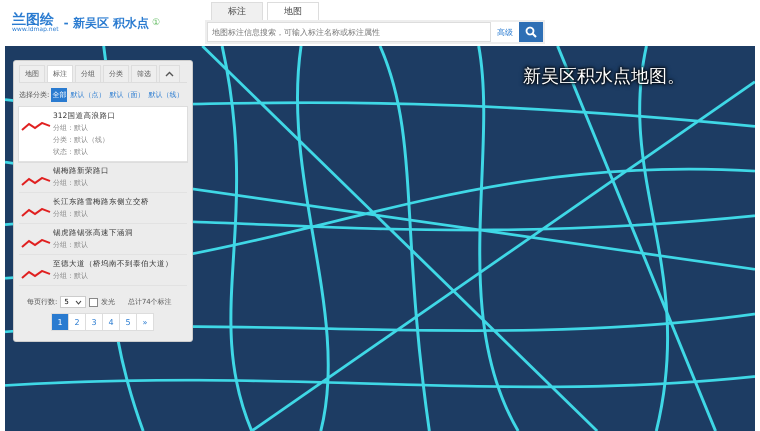 This screenshot has width=760, height=431. I want to click on page-button: 4, so click(111, 322).